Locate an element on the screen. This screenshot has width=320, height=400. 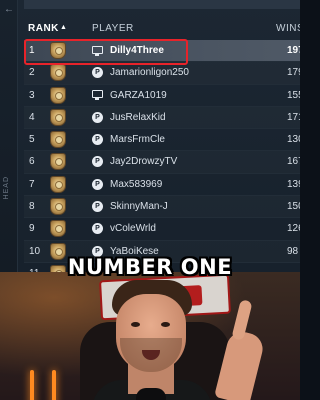
top-strip is located at coordinates (162, 4).